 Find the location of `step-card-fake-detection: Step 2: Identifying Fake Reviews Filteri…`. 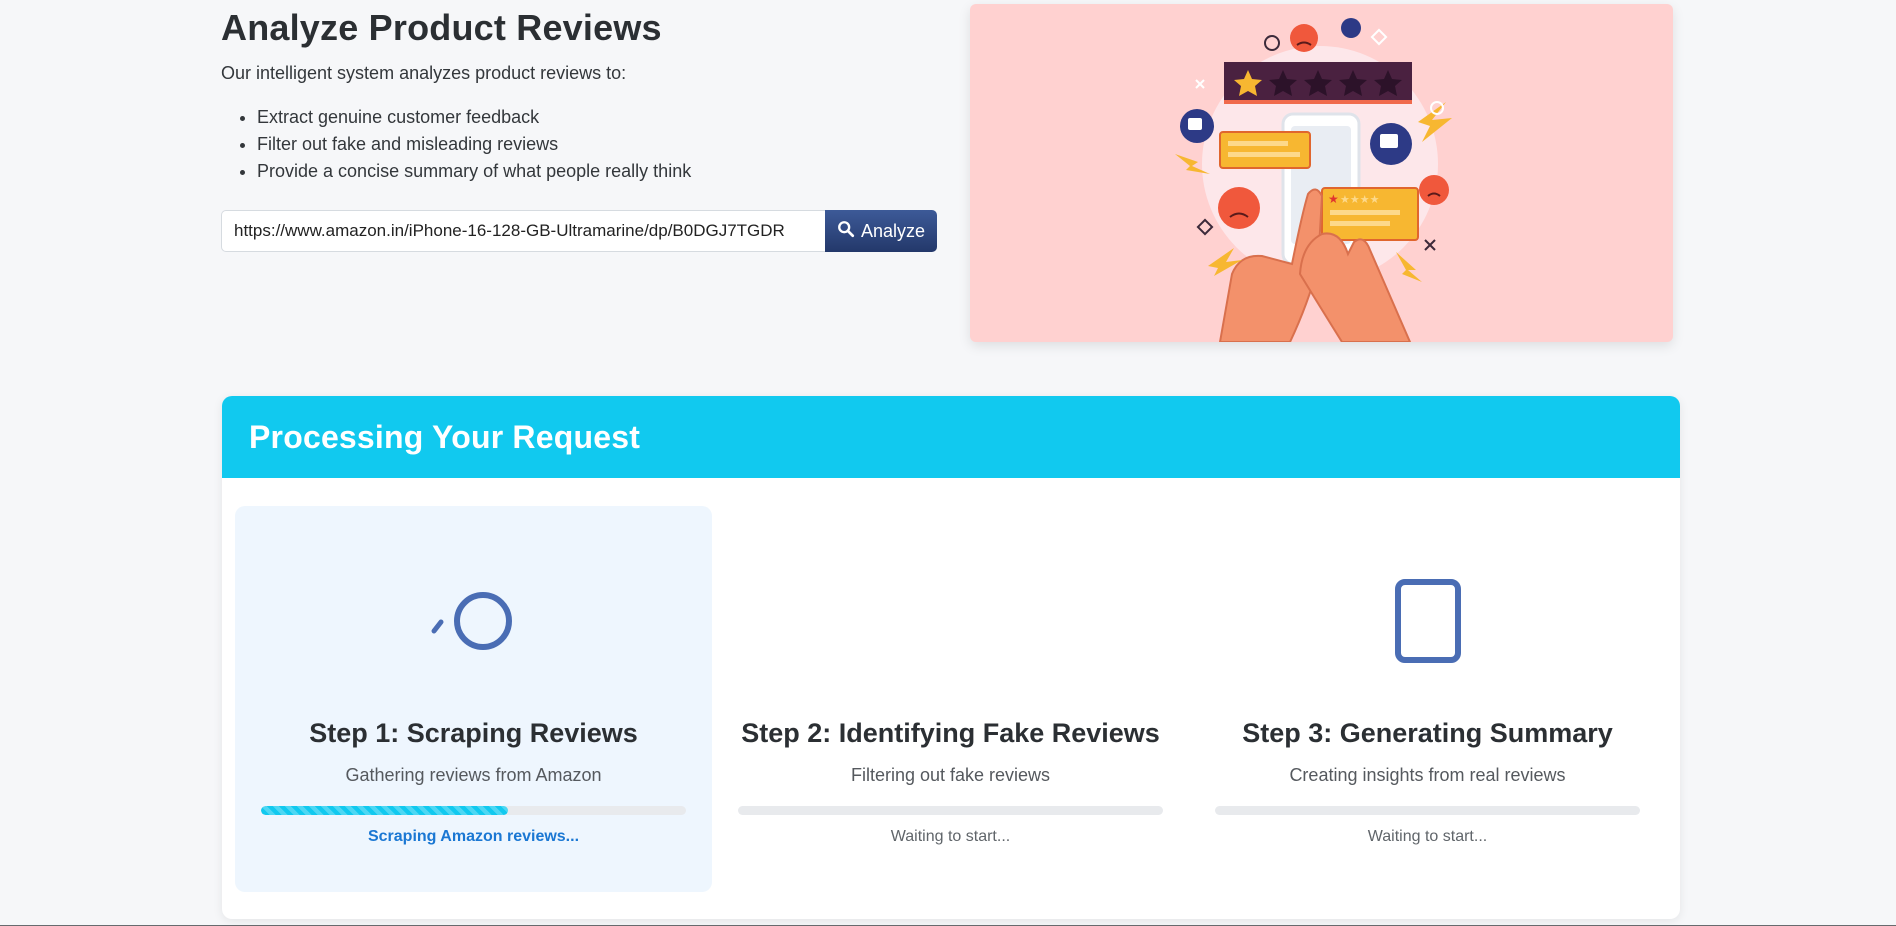

step-card-fake-detection: Step 2: Identifying Fake Reviews Filteri… is located at coordinates (950, 699).